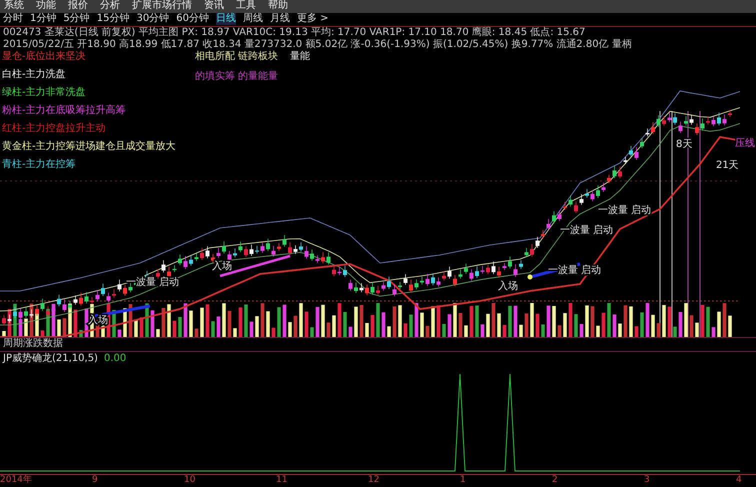 Image resolution: width=756 pixels, height=487 pixels. What do you see at coordinates (237, 76) in the screenshot?
I see `note-text: 的填实筹 的量能量` at bounding box center [237, 76].